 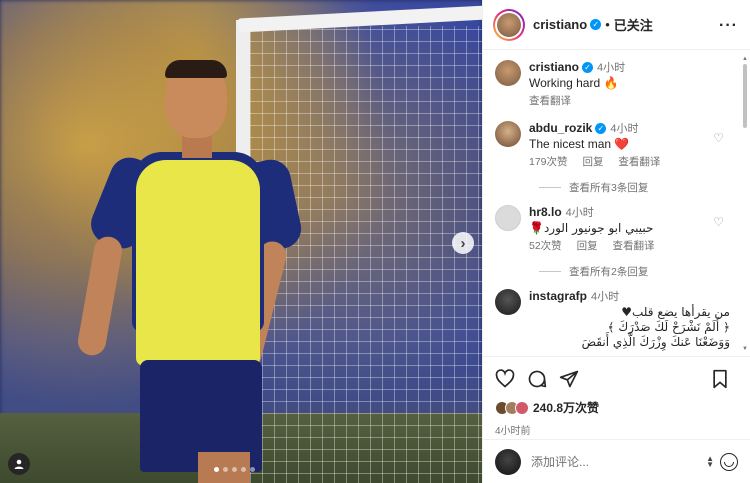 I want to click on view-replies-link: 查看所有2条回复, so click(x=634, y=271).